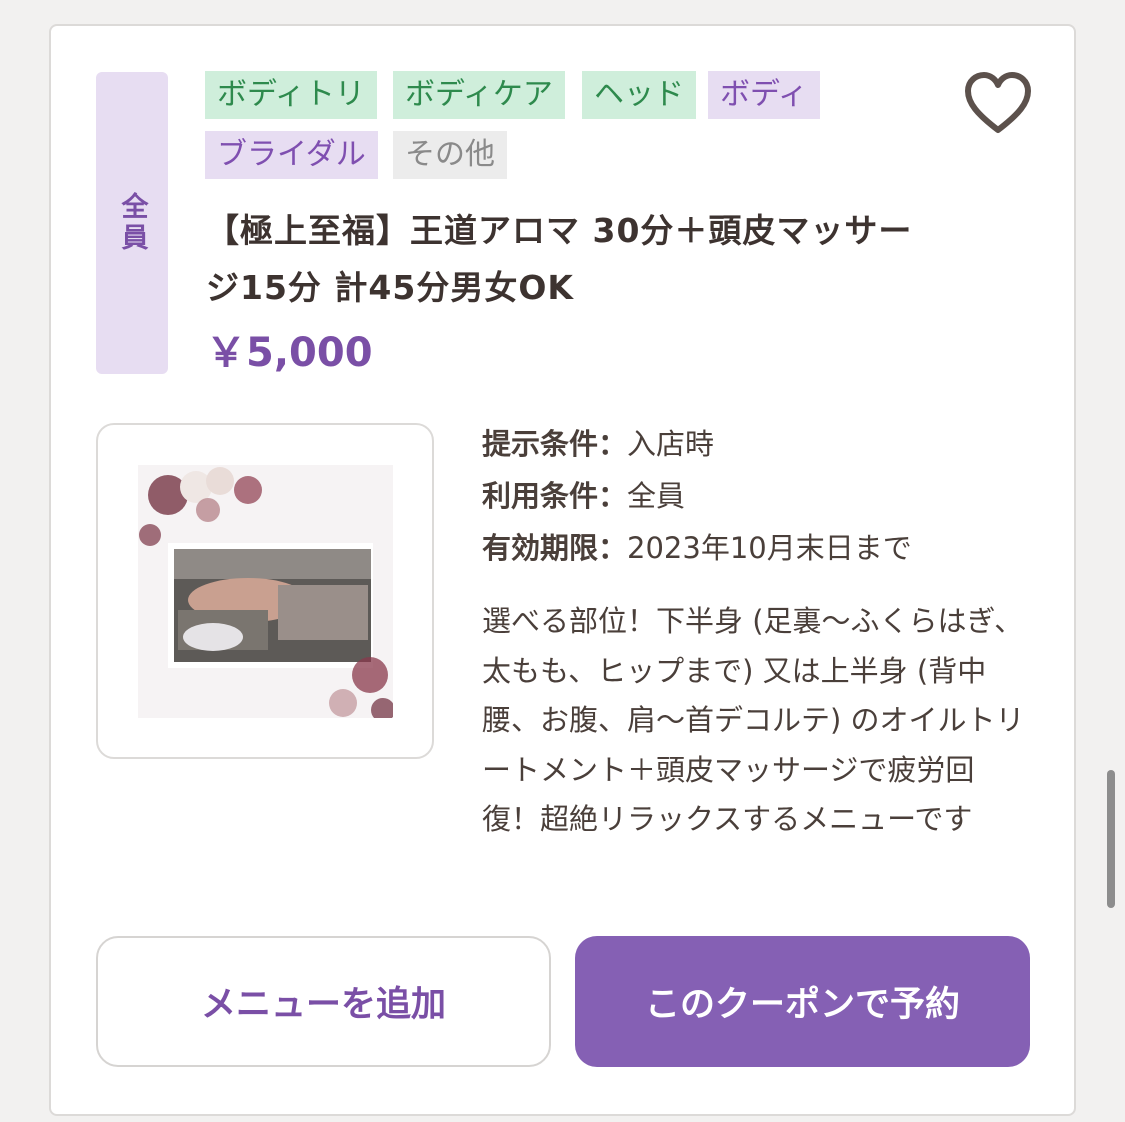  What do you see at coordinates (769, 548) in the screenshot?
I see `condition-value: 2023年10月末日まで` at bounding box center [769, 548].